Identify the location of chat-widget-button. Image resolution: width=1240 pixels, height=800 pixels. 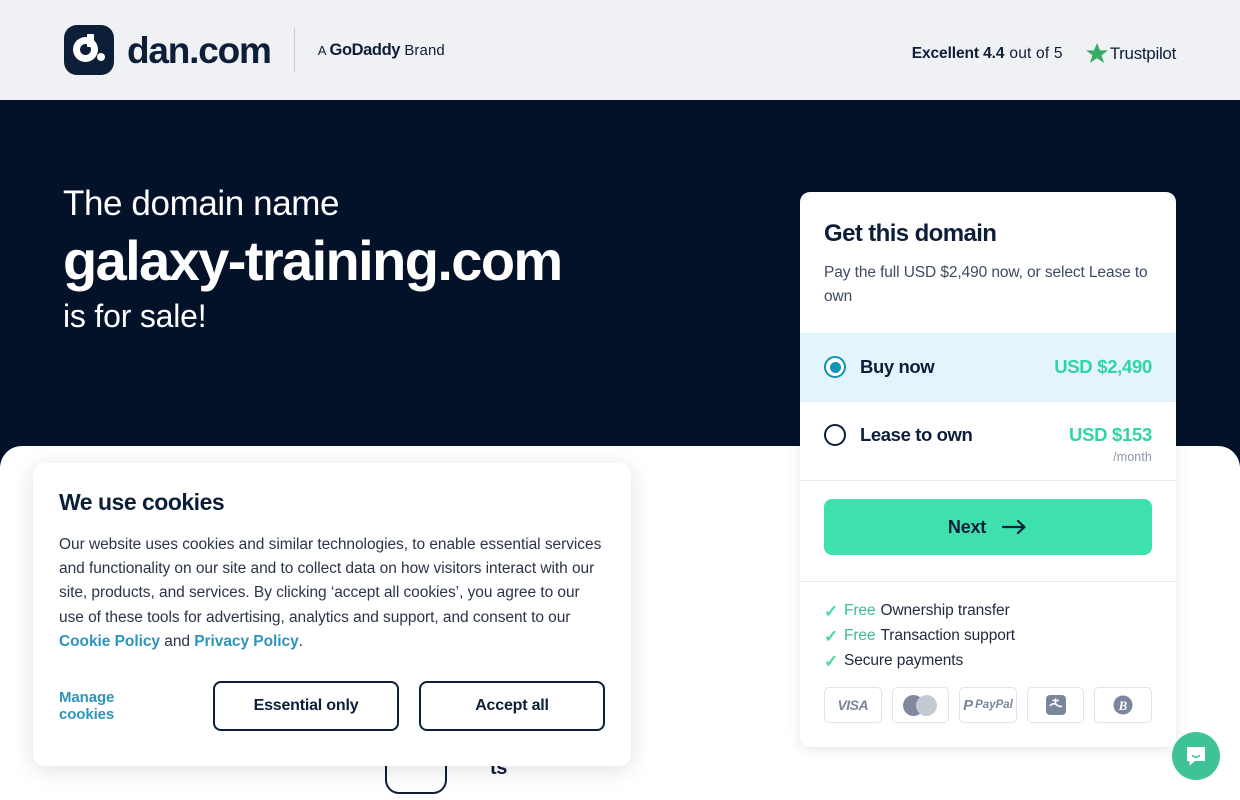
(1196, 756).